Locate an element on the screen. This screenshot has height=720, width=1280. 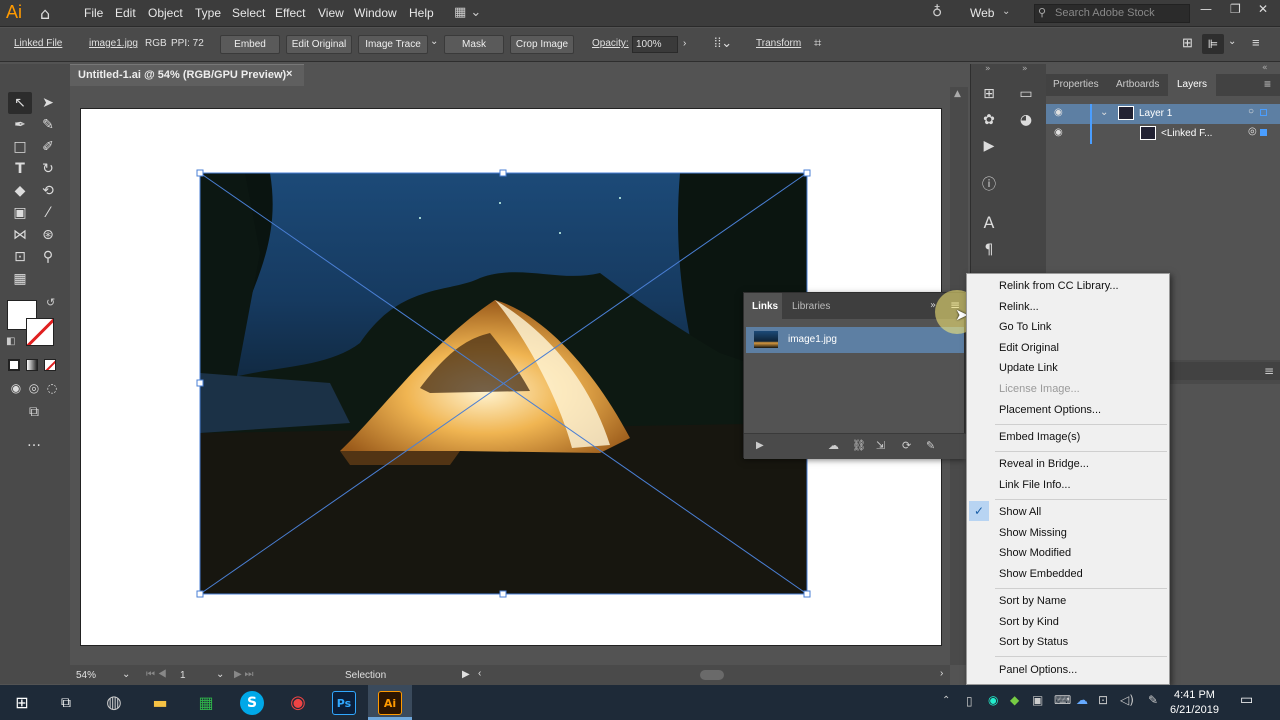
layer-row: ◉ <Linked F... ◎ is located at coordinates (1163, 134).